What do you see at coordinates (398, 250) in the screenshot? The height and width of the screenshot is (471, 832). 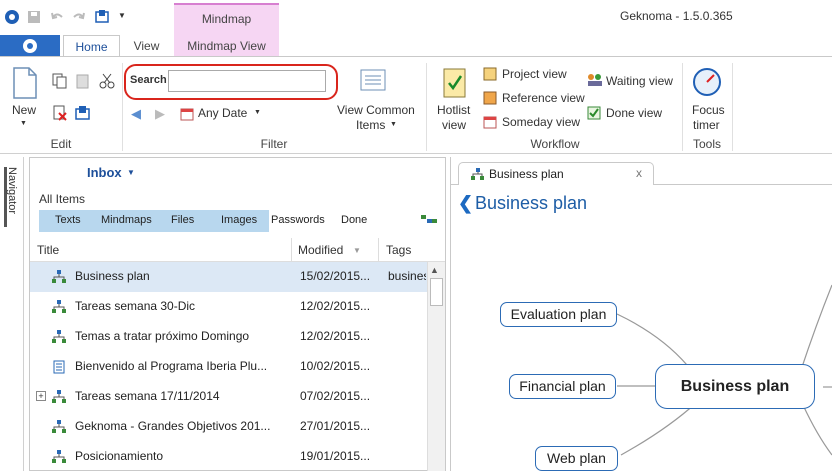 I see `column-tags: Tags` at bounding box center [398, 250].